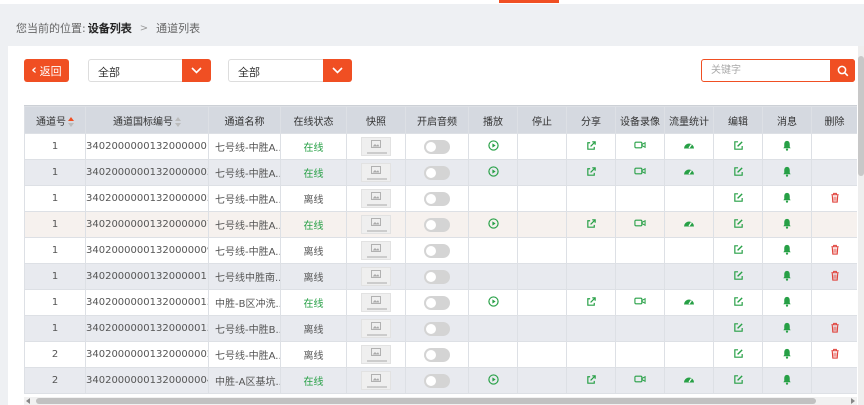 This screenshot has width=864, height=405. Describe the element at coordinates (51, 28) in the screenshot. I see `breadcrumb-prefix: 您当前的位置:` at that location.